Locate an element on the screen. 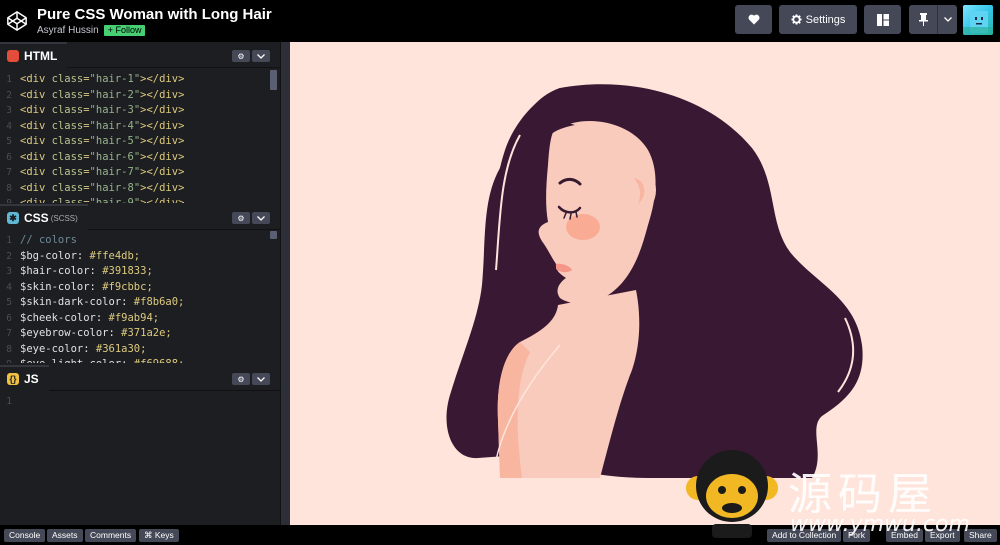 Image resolution: width=1000 pixels, height=545 pixels. html-collapse-button is located at coordinates (261, 56).